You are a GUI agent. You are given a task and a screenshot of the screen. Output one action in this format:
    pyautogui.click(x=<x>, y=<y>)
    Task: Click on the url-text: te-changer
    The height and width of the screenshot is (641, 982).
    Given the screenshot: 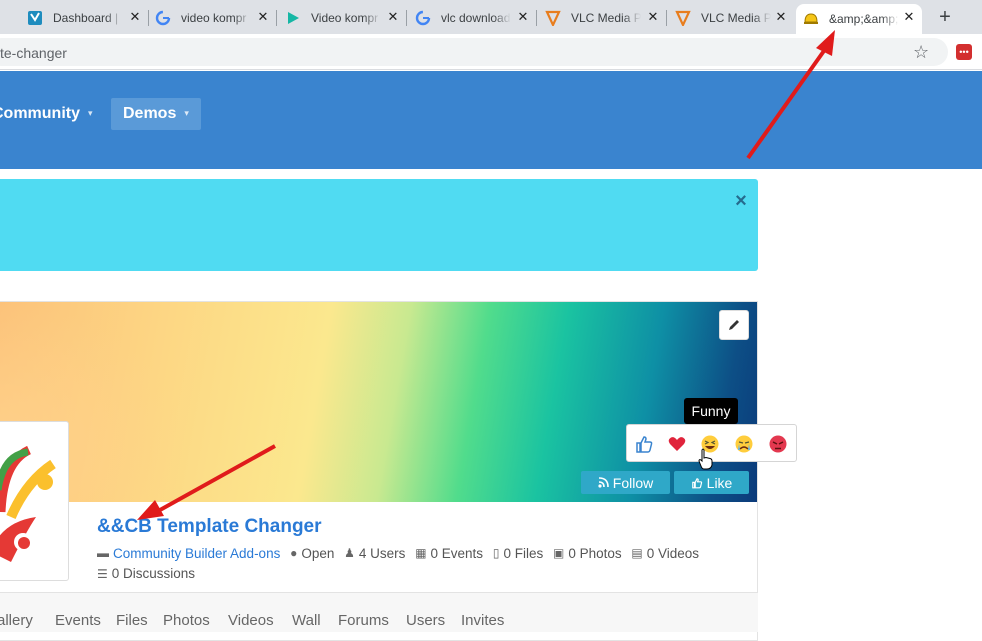 What is the action you would take?
    pyautogui.click(x=33, y=53)
    